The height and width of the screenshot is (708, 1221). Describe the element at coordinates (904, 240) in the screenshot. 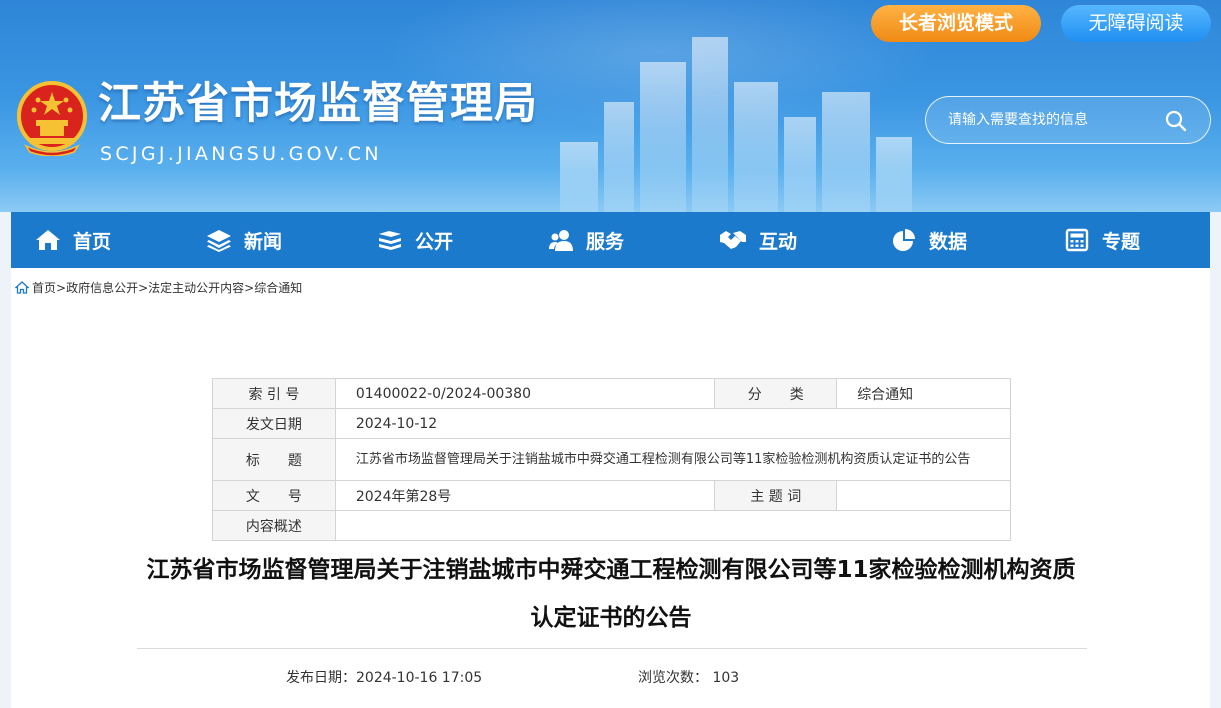

I see `pie-chart-icon` at that location.